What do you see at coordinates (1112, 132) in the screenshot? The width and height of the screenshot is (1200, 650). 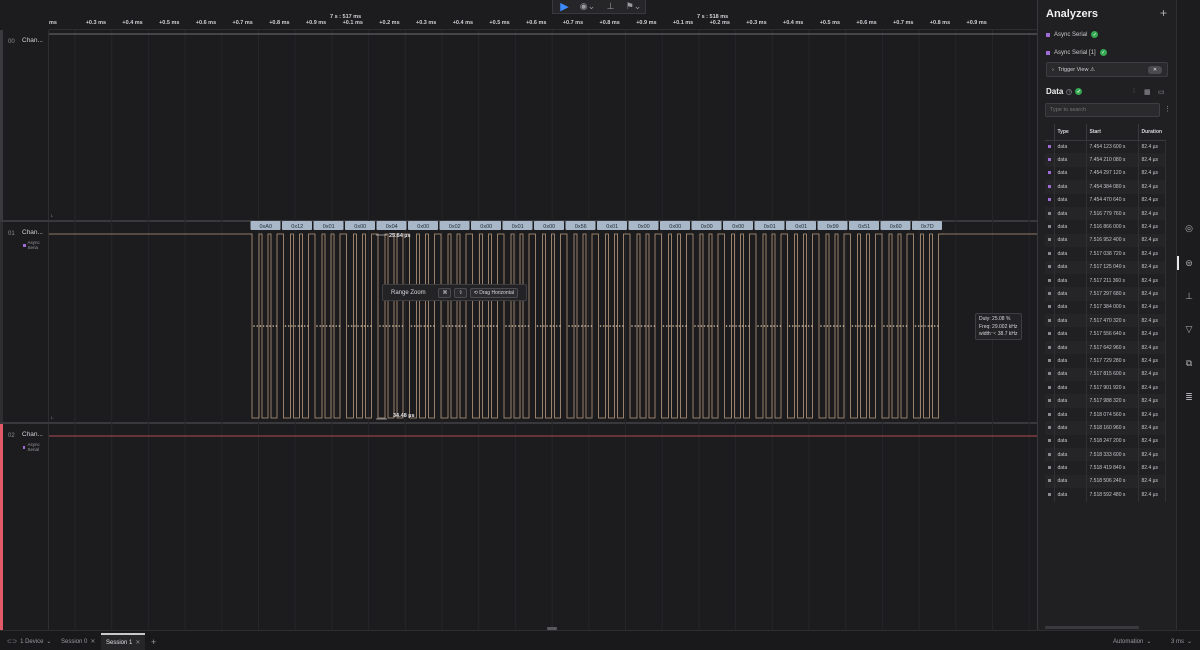 I see `column-header-start: Start` at bounding box center [1112, 132].